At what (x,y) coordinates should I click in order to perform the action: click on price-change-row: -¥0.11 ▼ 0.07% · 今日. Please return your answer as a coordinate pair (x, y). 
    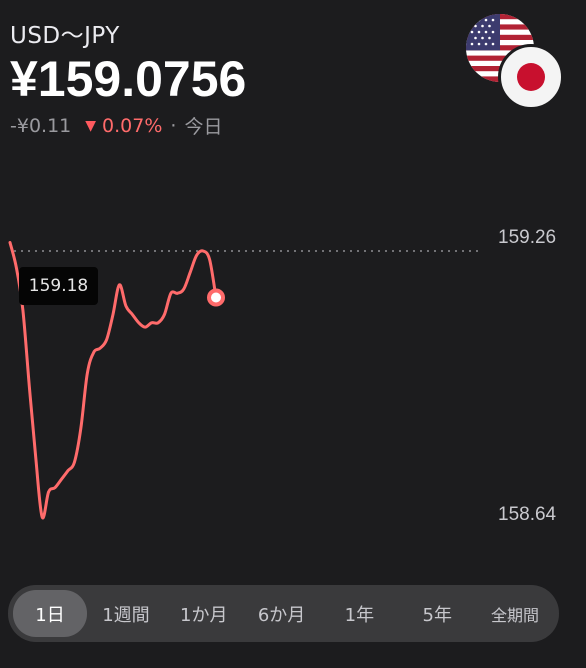
    Looking at the image, I should click on (116, 125).